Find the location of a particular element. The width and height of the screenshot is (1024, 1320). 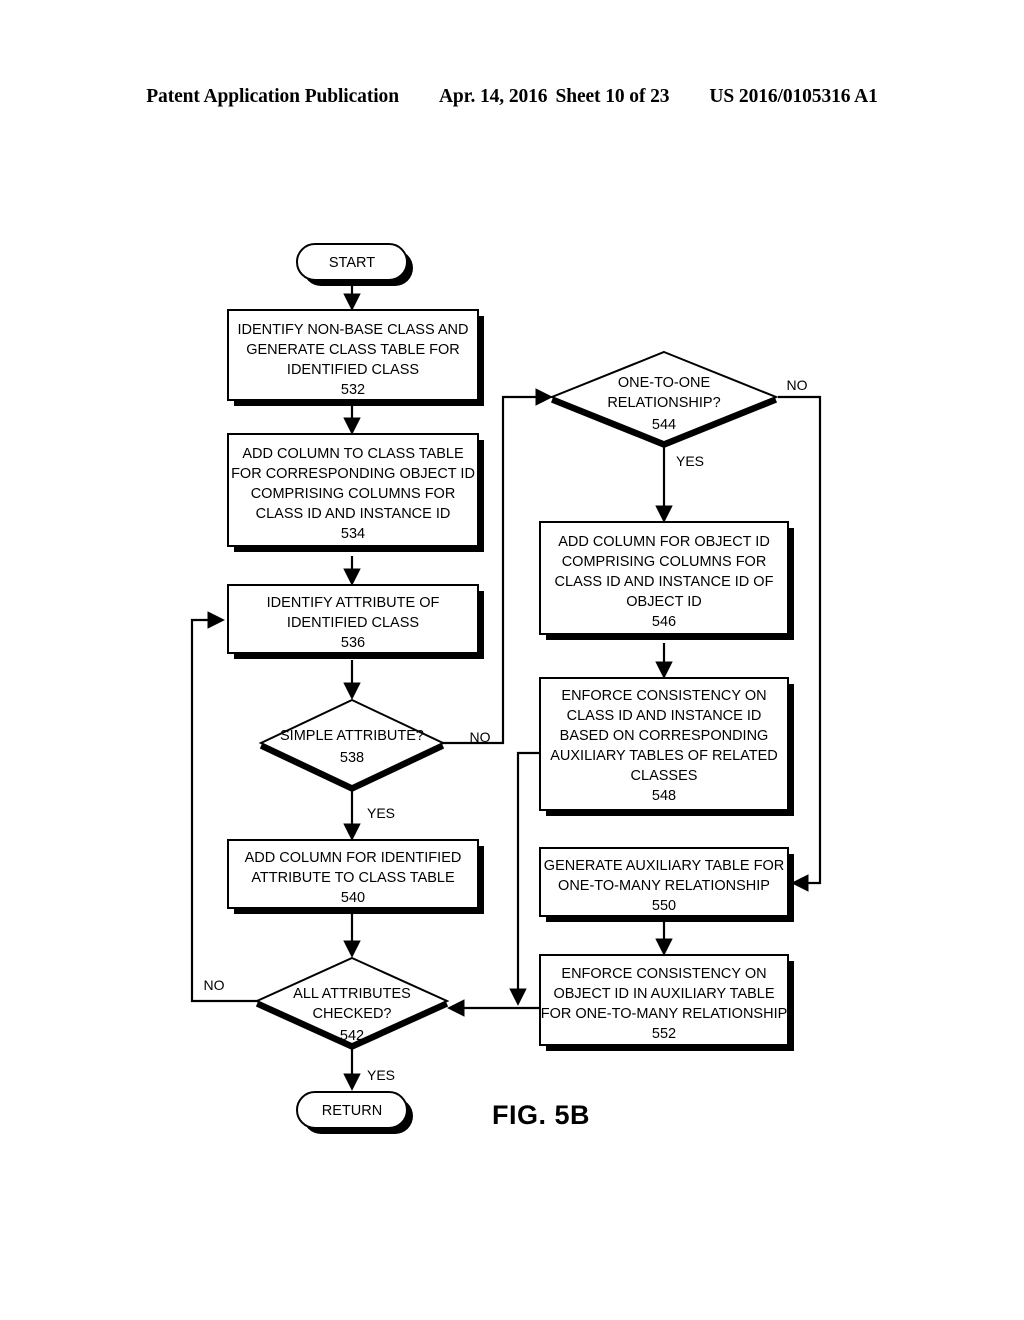

node-540-line-0: ADD COLUMN FOR IDENTIFIED is located at coordinates (353, 858).